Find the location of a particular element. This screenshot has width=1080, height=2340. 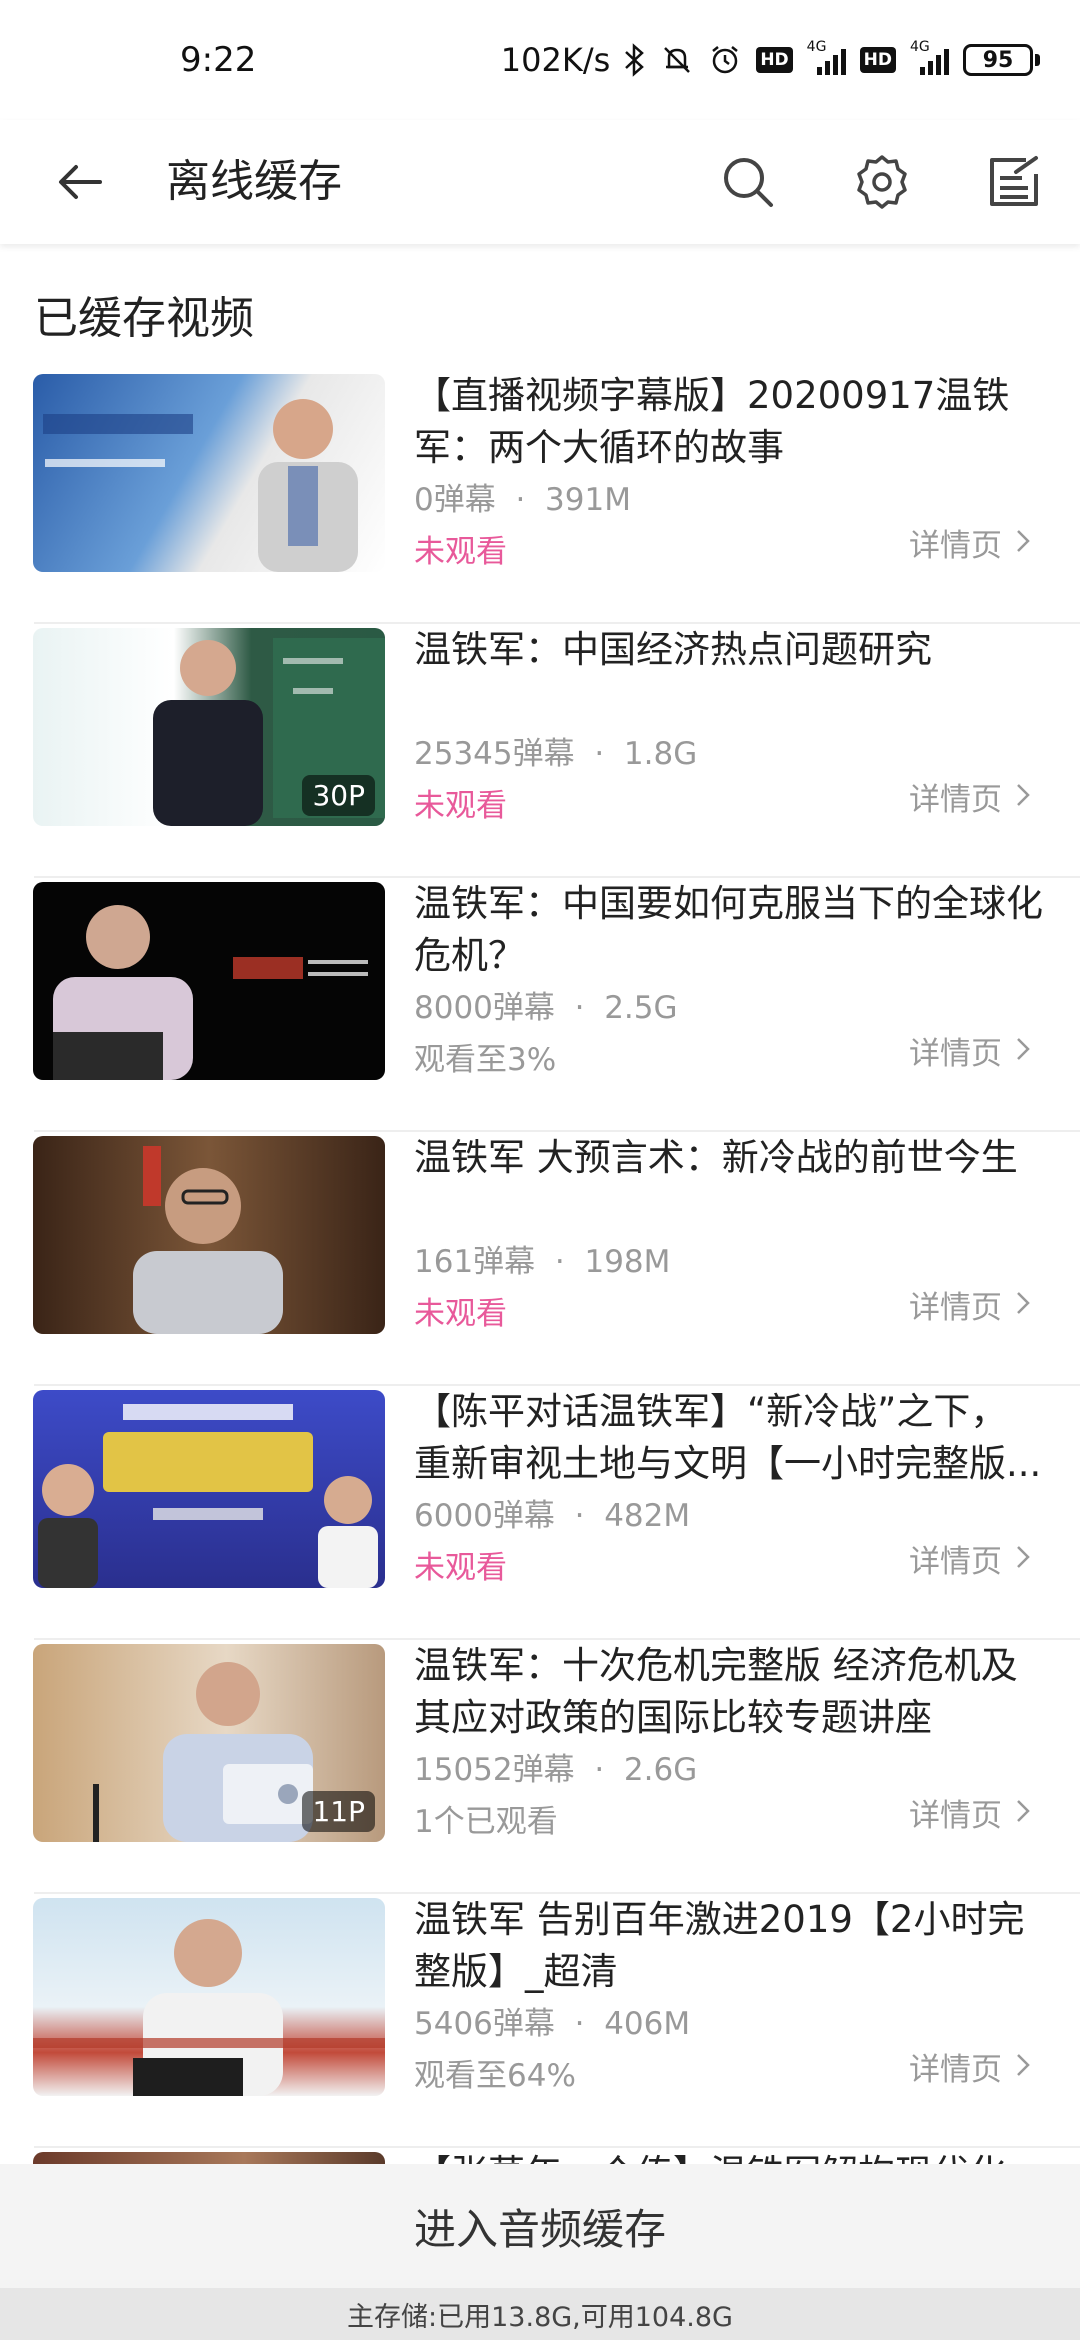

video-meta: 5406弹幕 · 406M is located at coordinates (552, 2024).